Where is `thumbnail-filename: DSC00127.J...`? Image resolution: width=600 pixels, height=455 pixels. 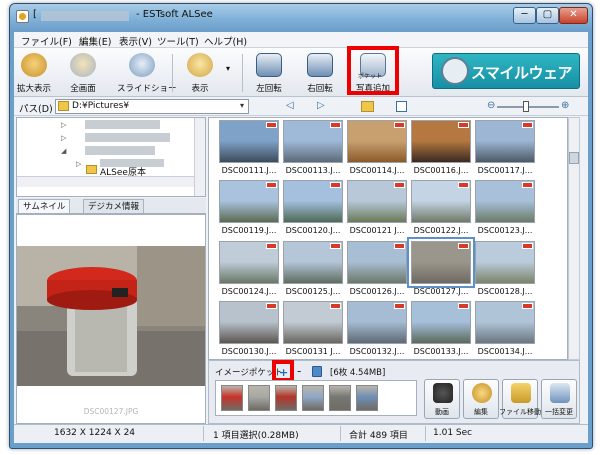 thumbnail-filename: DSC00127.J... is located at coordinates (441, 291).